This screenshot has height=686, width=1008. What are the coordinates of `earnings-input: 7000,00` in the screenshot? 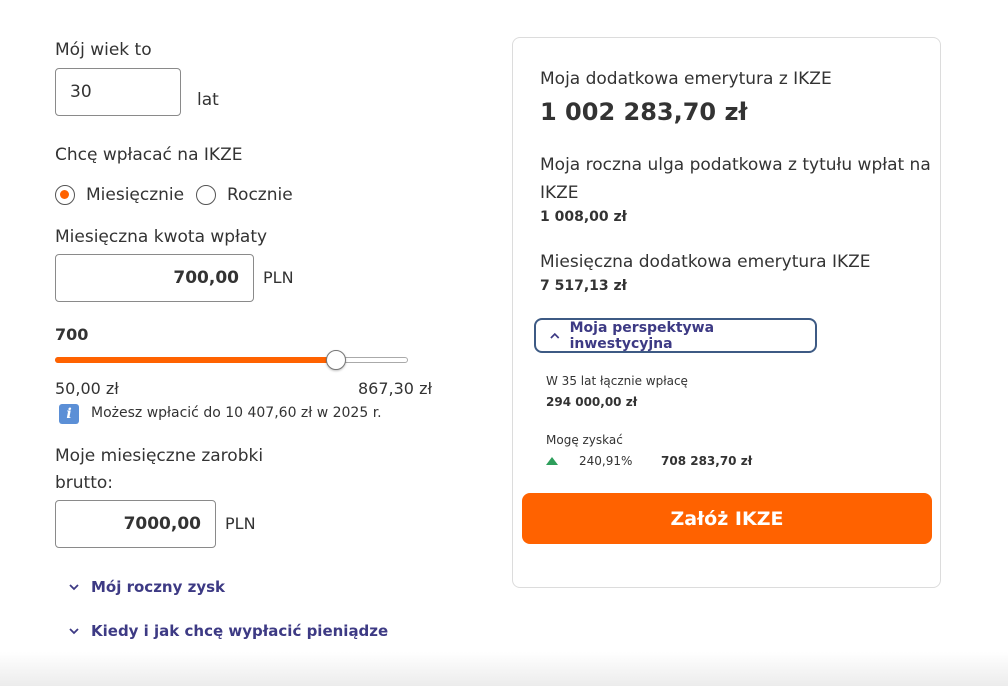 It's located at (135, 524).